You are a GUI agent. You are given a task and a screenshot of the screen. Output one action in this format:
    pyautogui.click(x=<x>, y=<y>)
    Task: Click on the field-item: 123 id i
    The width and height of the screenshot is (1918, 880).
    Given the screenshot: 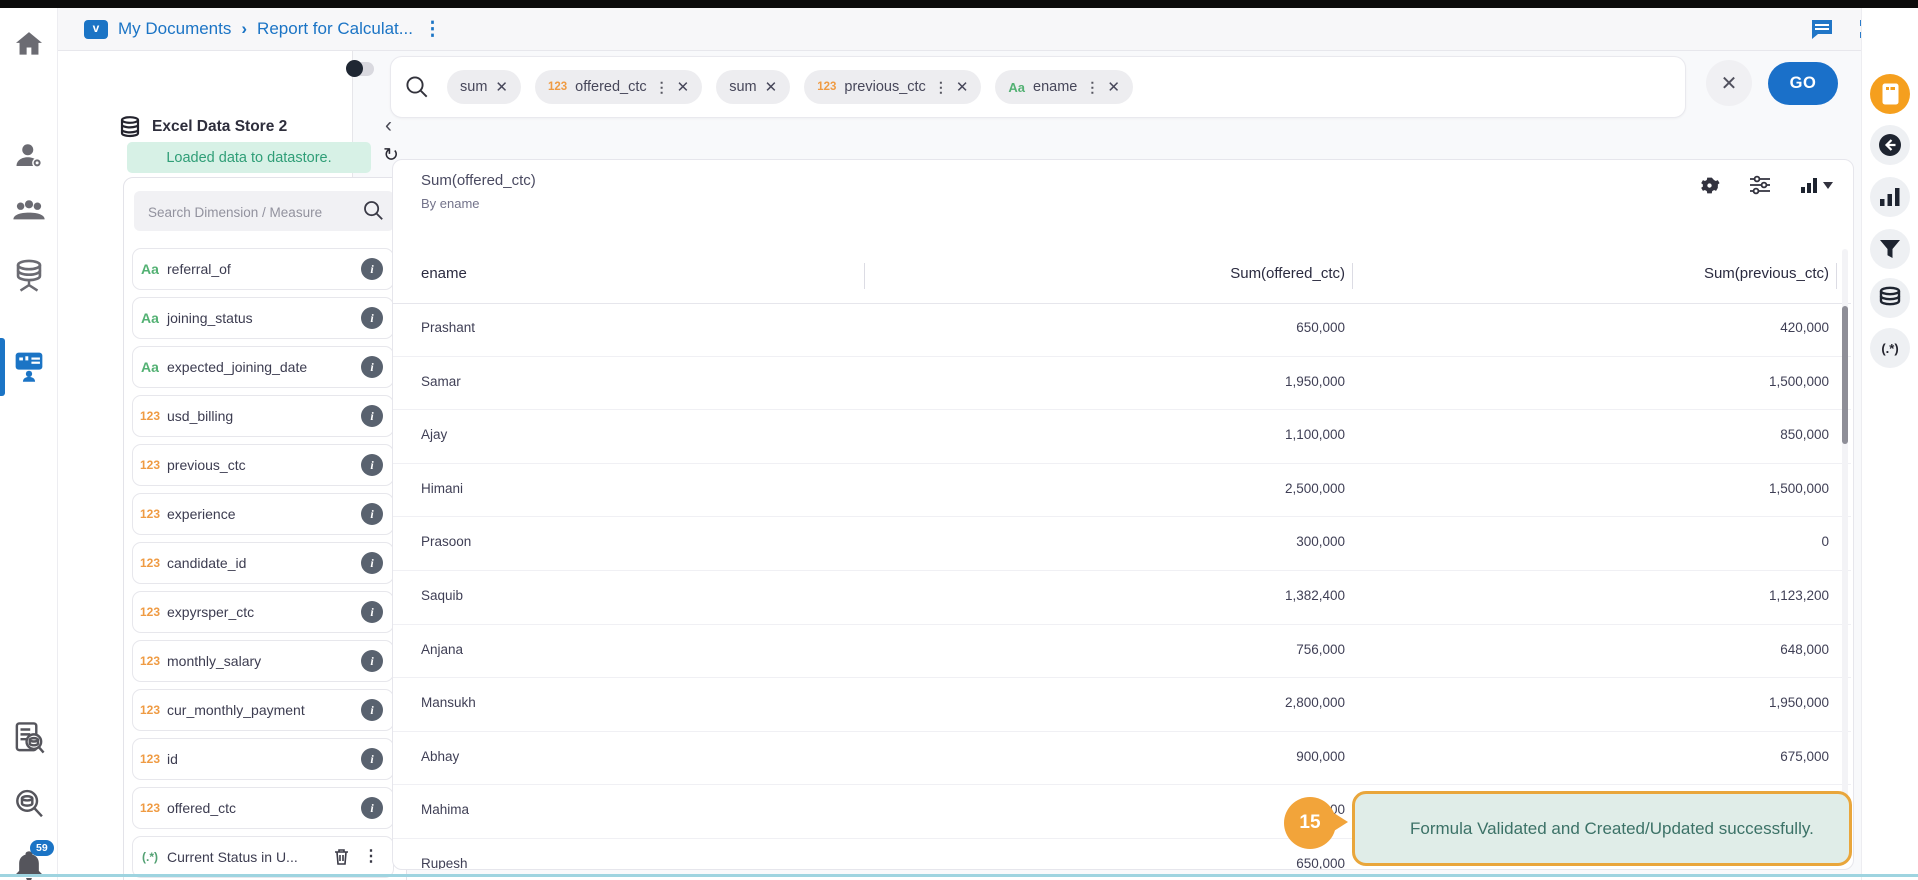 What is the action you would take?
    pyautogui.click(x=263, y=759)
    